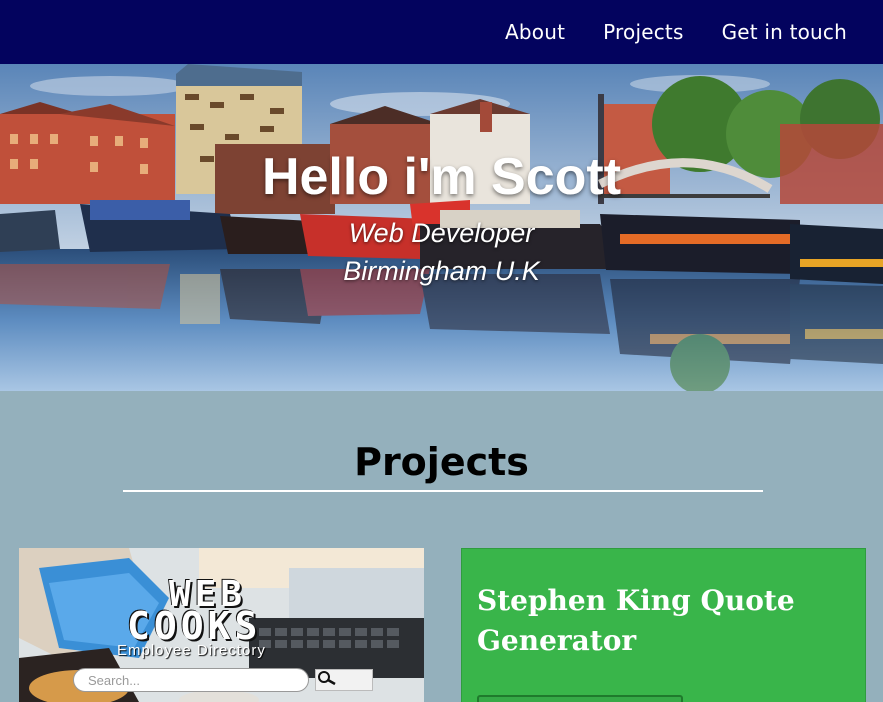 The image size is (883, 702). What do you see at coordinates (443, 491) in the screenshot?
I see `section-divider` at bounding box center [443, 491].